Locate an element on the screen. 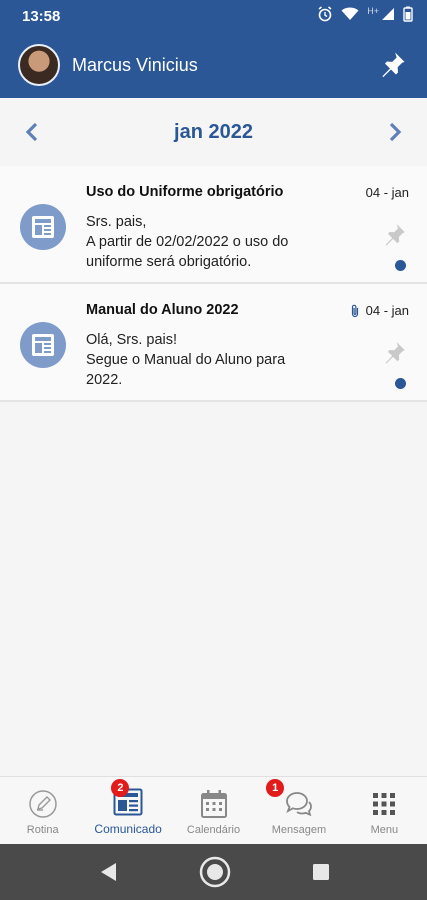  notice-body-line: Segue o Manual do Aluno para is located at coordinates (186, 360).